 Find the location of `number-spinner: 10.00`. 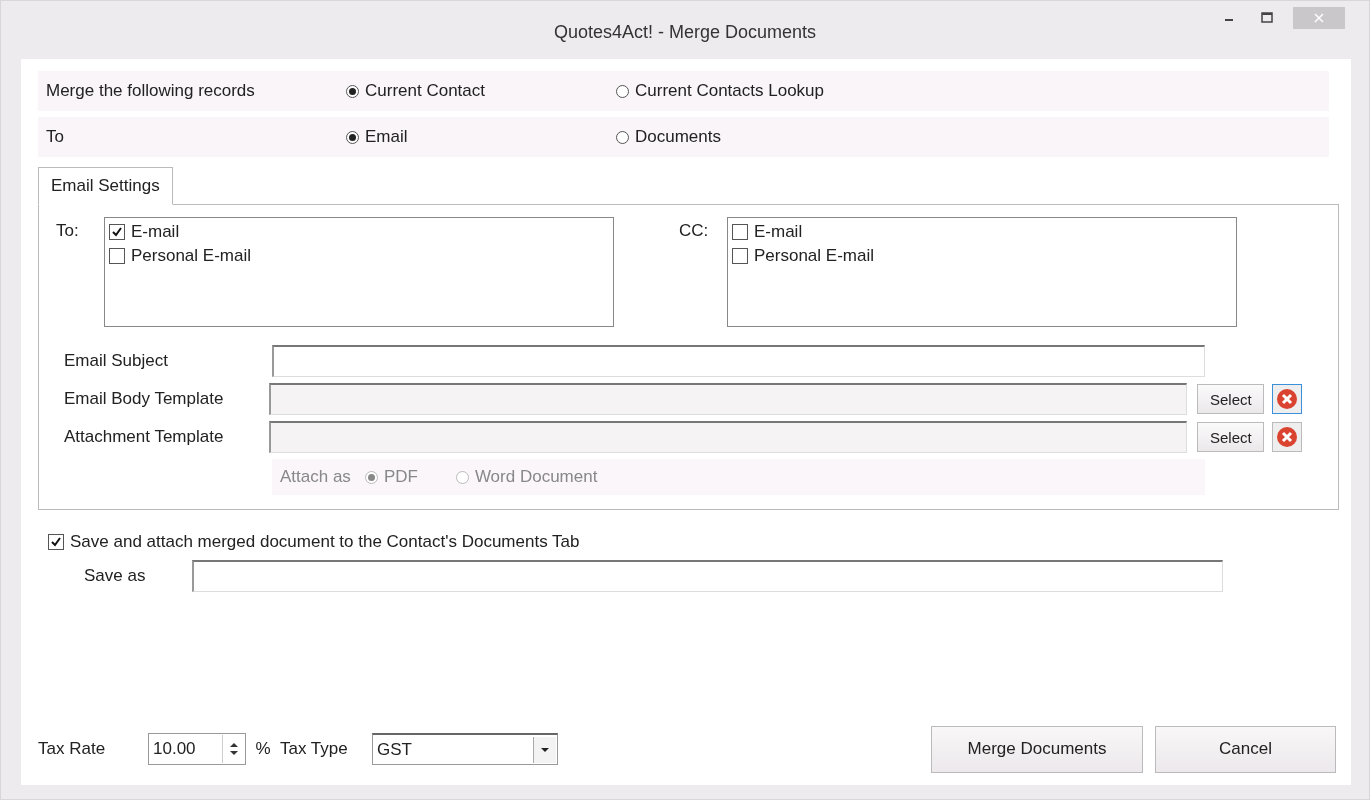

number-spinner: 10.00 is located at coordinates (197, 749).